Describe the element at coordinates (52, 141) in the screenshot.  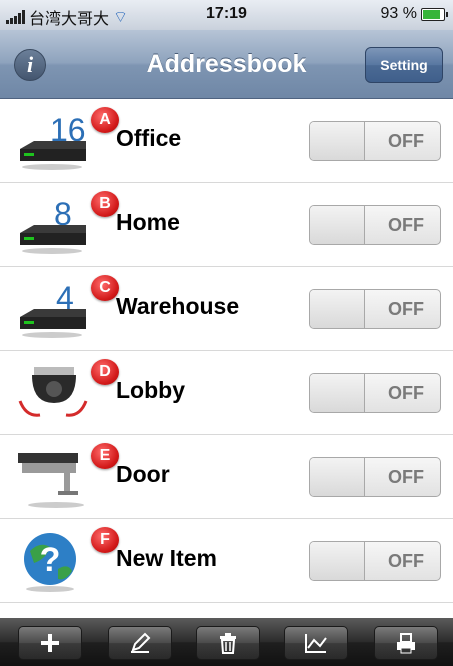
I see `dvr-16-channel-icon: 16` at that location.